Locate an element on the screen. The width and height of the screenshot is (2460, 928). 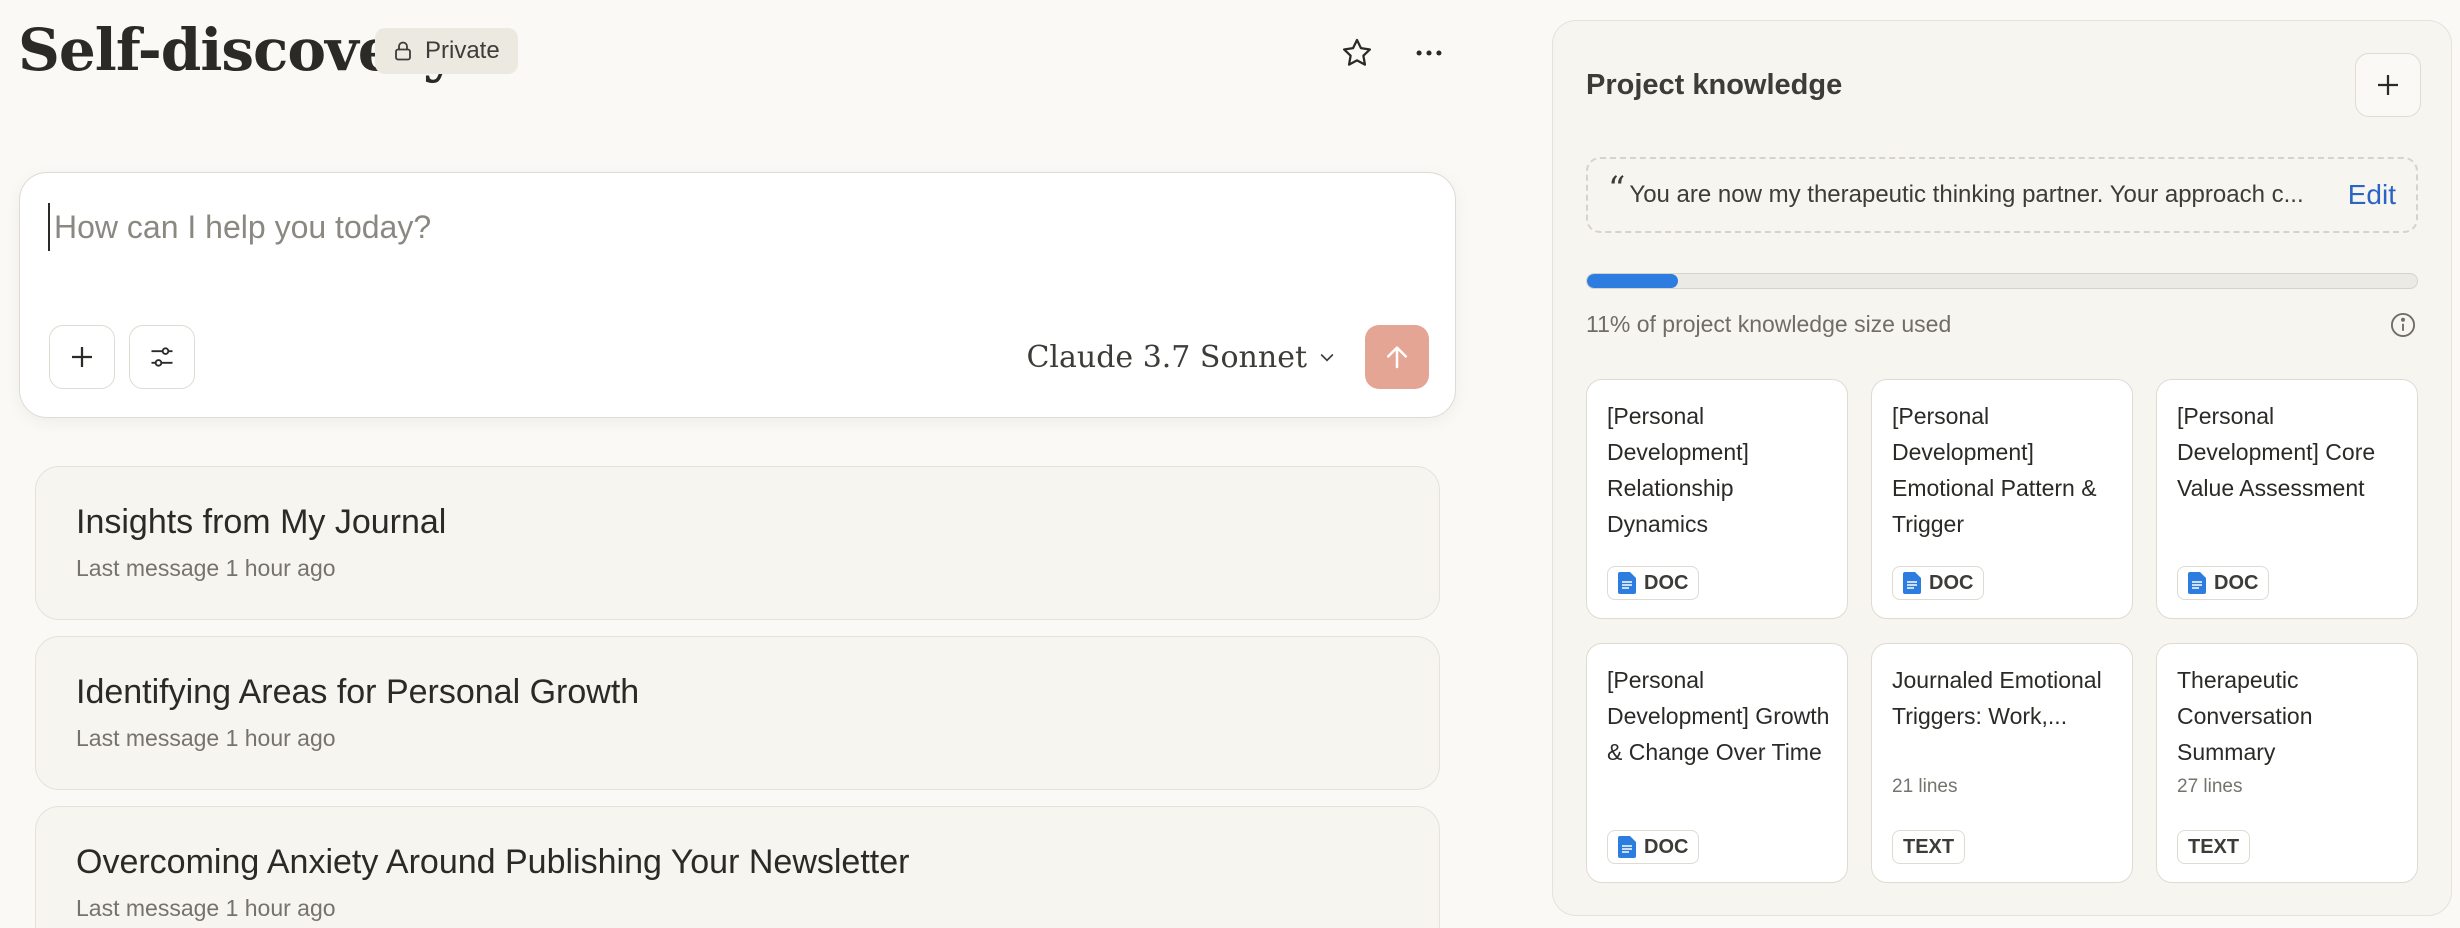
arrow-up-icon is located at coordinates (1397, 357).